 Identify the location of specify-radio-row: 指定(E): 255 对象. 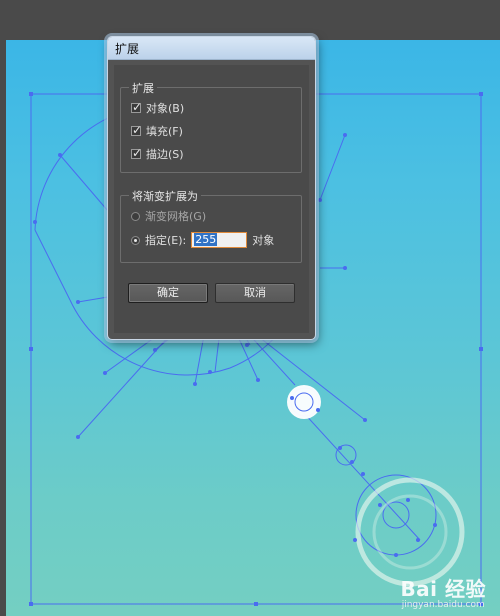
(202, 240).